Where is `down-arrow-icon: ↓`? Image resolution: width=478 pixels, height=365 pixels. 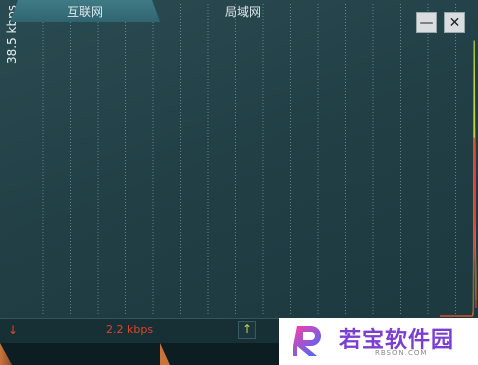
down-arrow-icon: ↓ is located at coordinates (13, 330).